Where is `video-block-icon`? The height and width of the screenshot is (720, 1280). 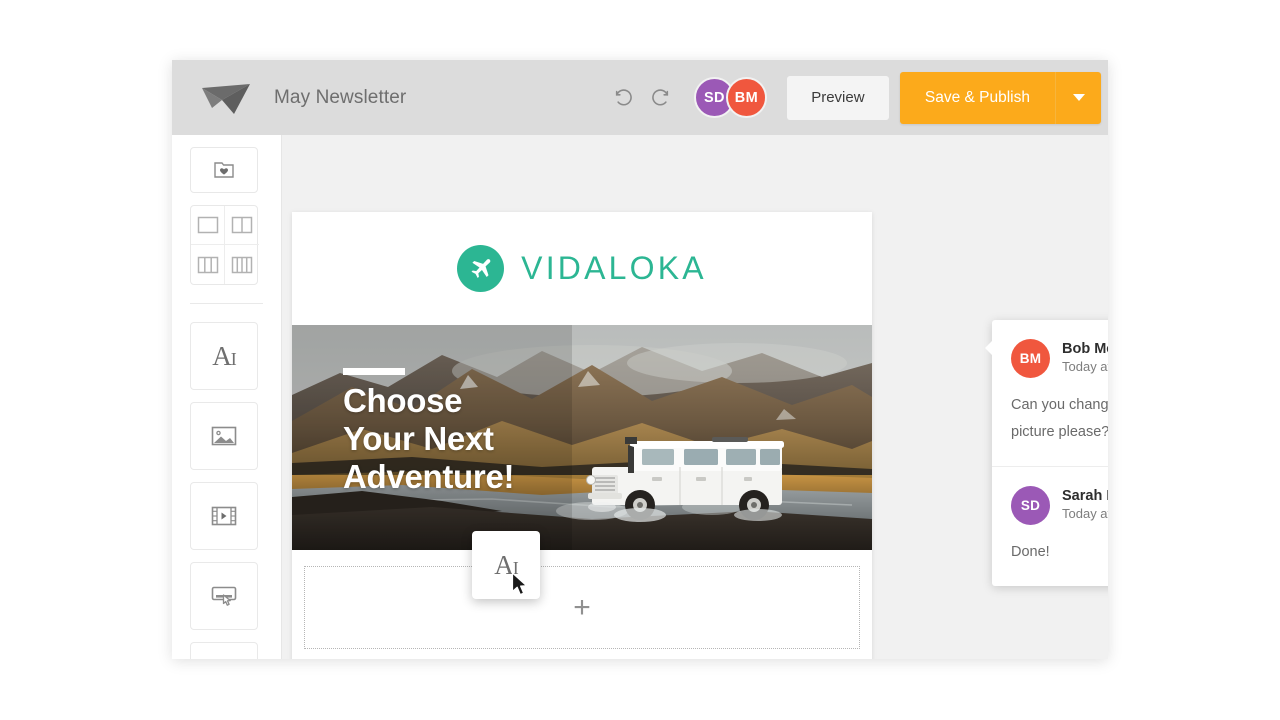
video-block-icon is located at coordinates (224, 516).